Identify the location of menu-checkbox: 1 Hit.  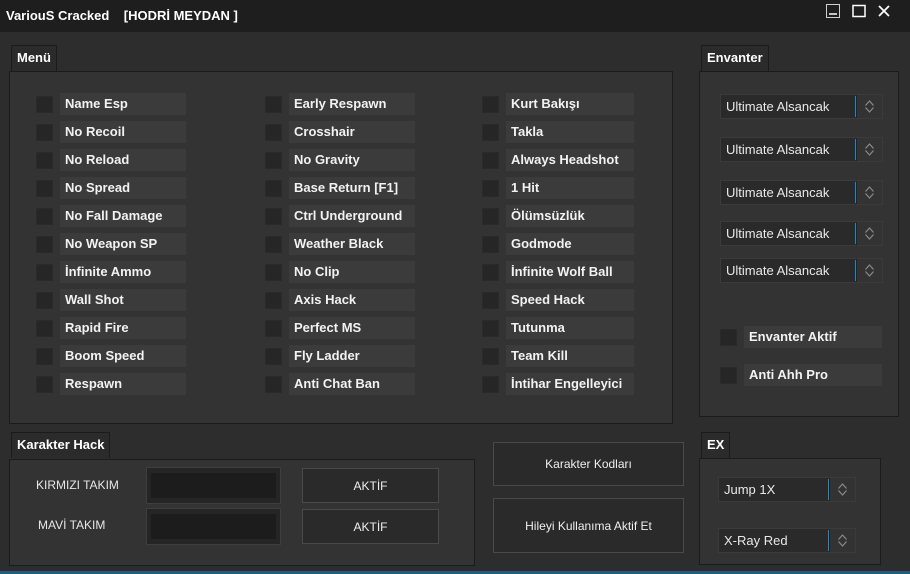
(558, 188).